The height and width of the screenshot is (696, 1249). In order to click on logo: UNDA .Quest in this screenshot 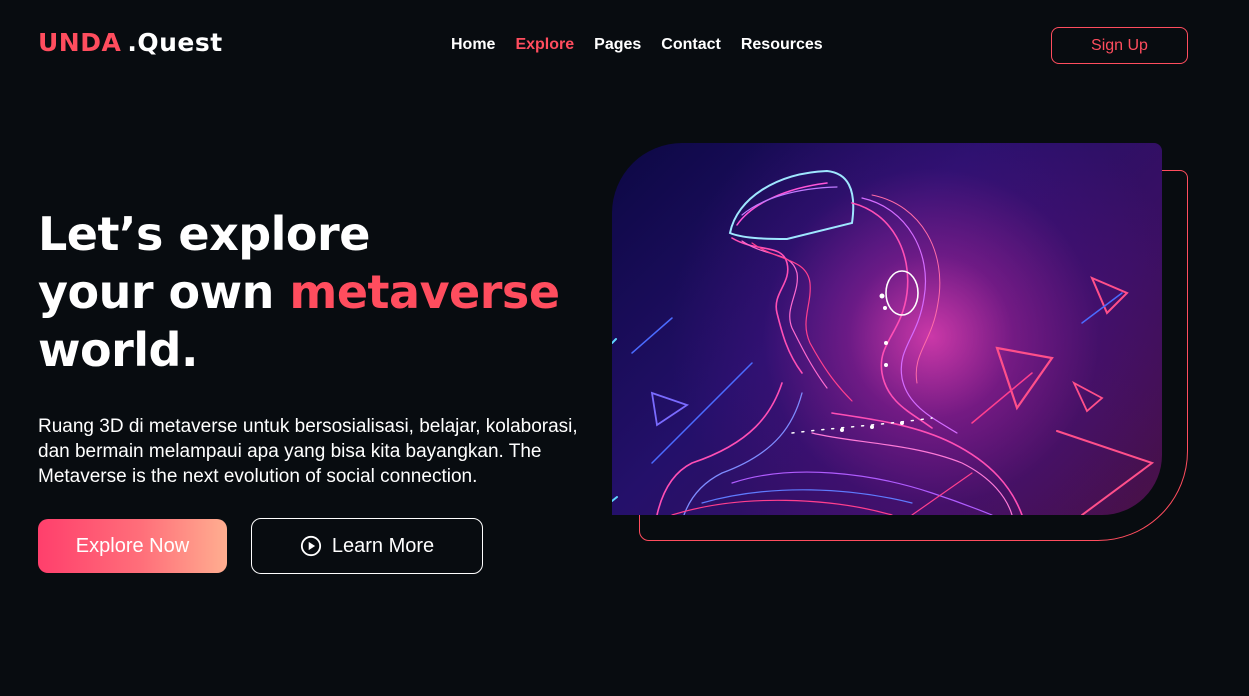, I will do `click(130, 42)`.